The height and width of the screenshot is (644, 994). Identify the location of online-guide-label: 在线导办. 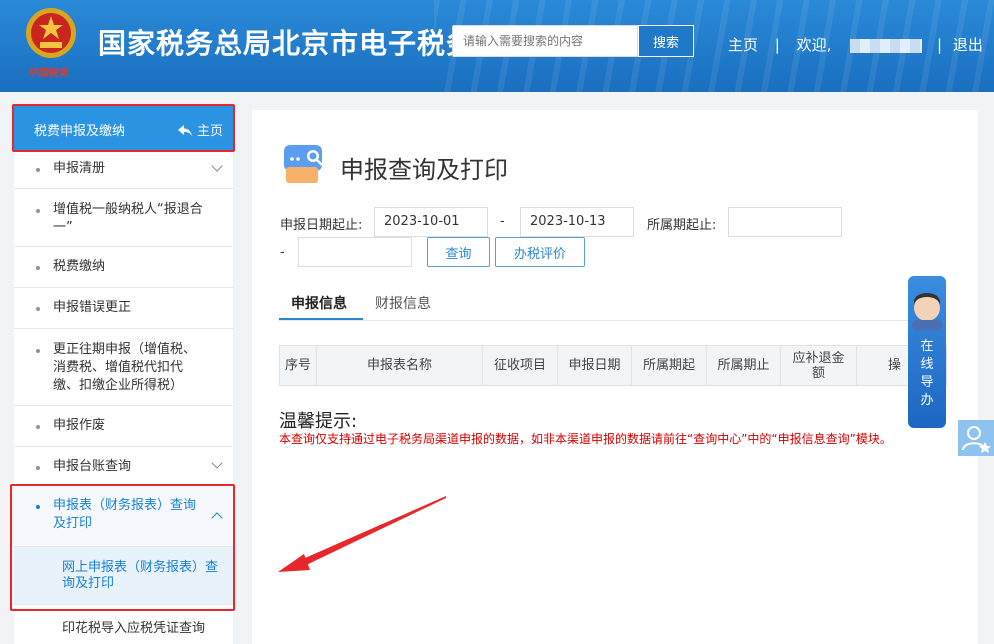
(927, 373).